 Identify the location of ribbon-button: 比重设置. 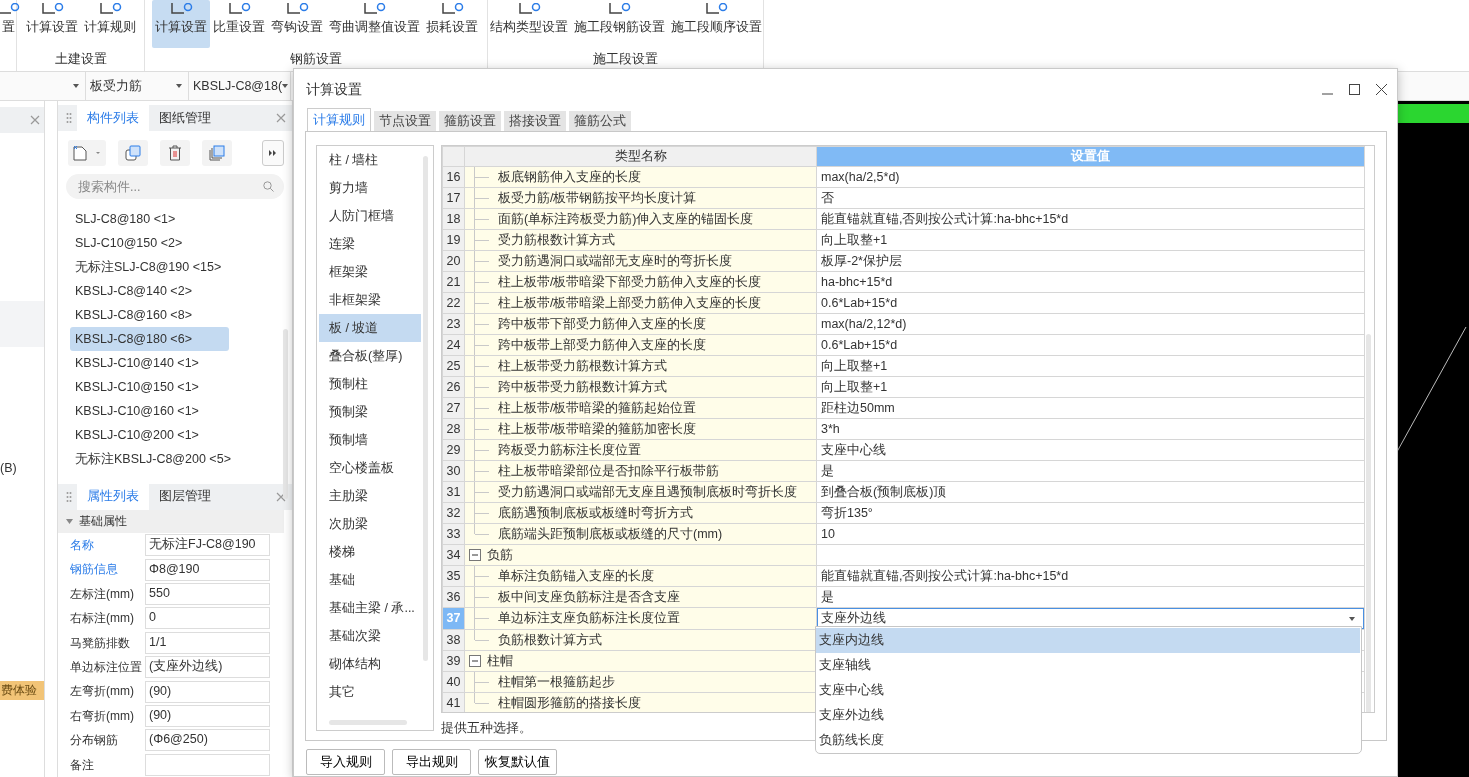
(238, 24).